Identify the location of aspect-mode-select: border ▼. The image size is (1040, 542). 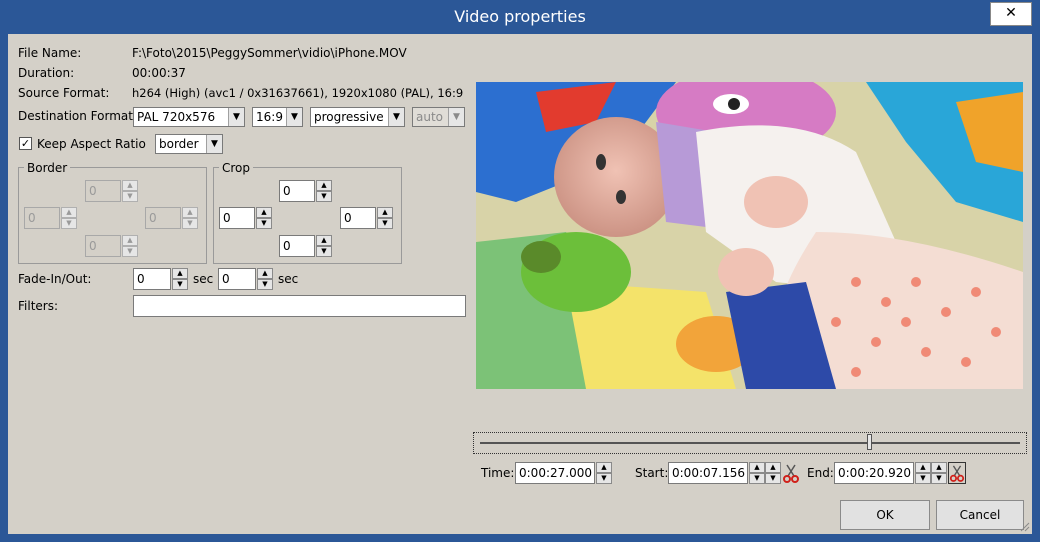
(189, 144).